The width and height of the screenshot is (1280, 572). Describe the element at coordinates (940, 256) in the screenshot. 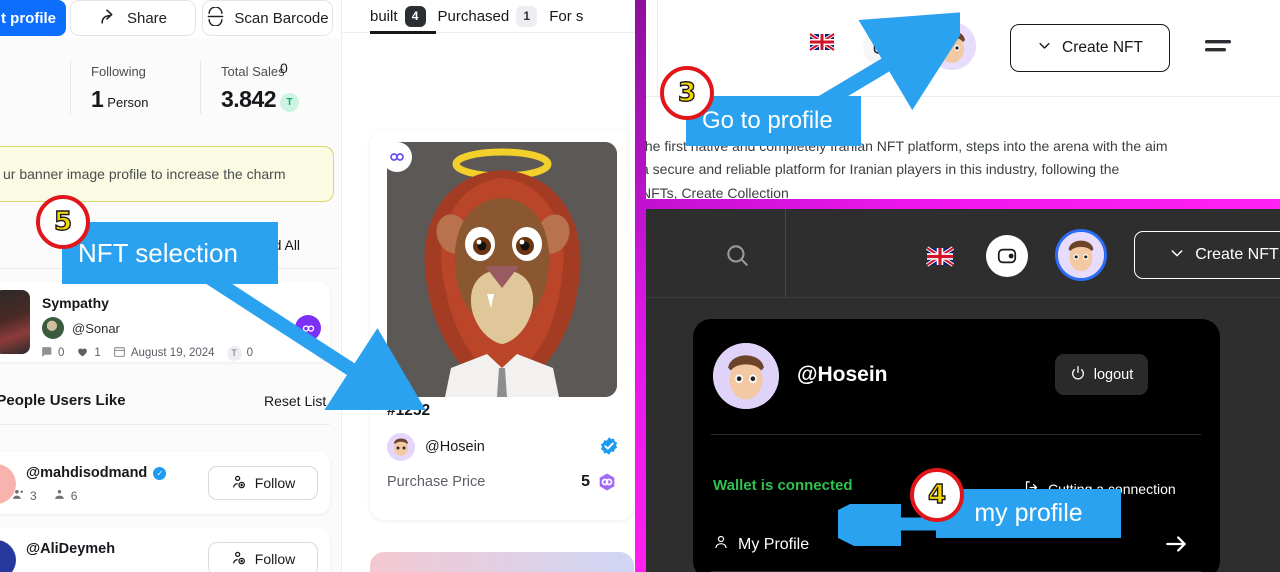

I see `flag-uk-icon` at that location.